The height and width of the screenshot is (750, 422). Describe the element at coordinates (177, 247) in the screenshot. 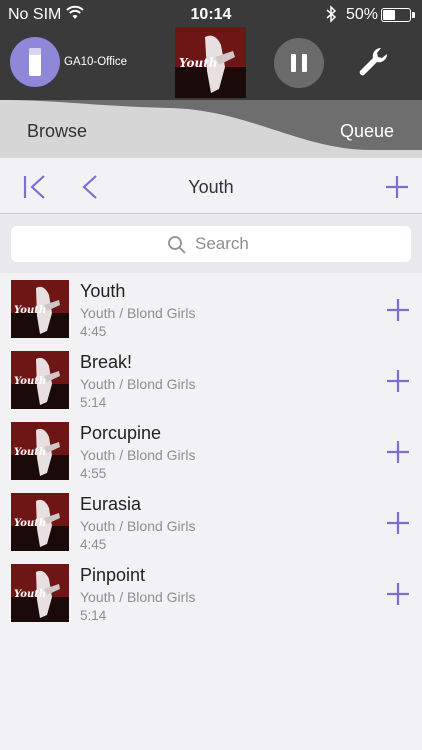

I see `search-icon` at that location.